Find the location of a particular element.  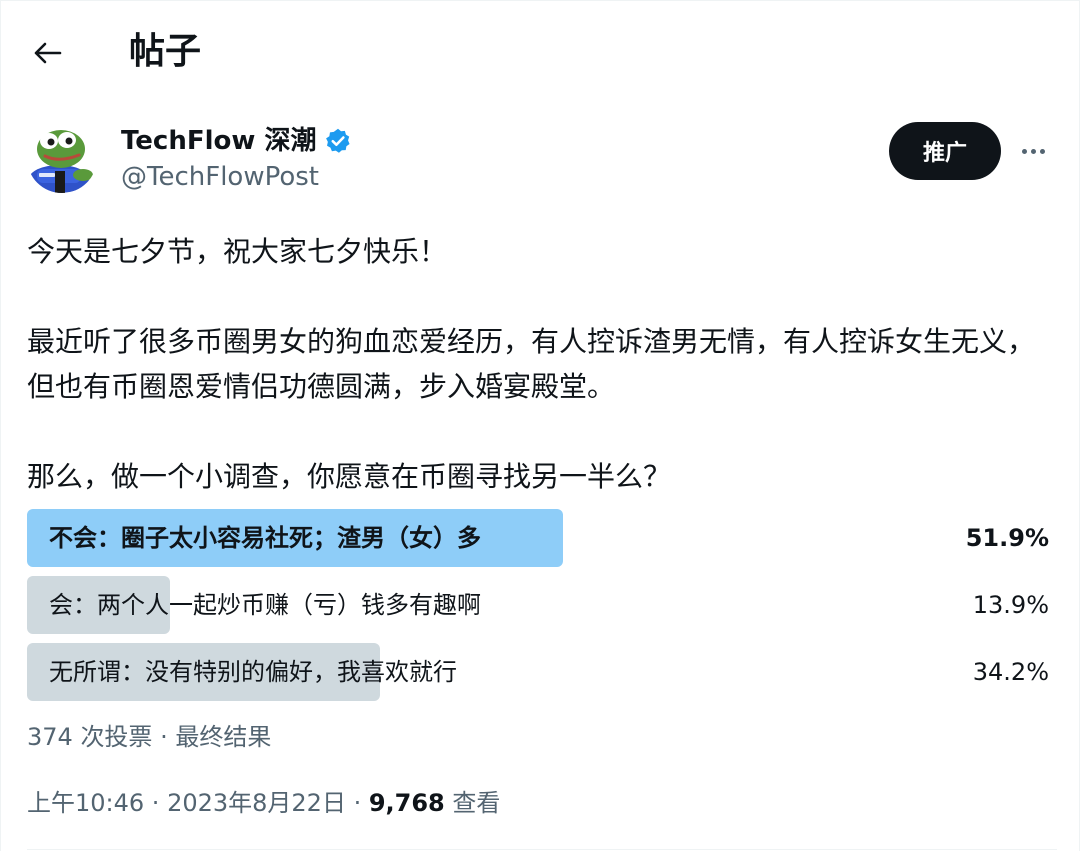

poll-option-label: 无所谓：没有特别的偏好，我喜欢就行 is located at coordinates (253, 672).